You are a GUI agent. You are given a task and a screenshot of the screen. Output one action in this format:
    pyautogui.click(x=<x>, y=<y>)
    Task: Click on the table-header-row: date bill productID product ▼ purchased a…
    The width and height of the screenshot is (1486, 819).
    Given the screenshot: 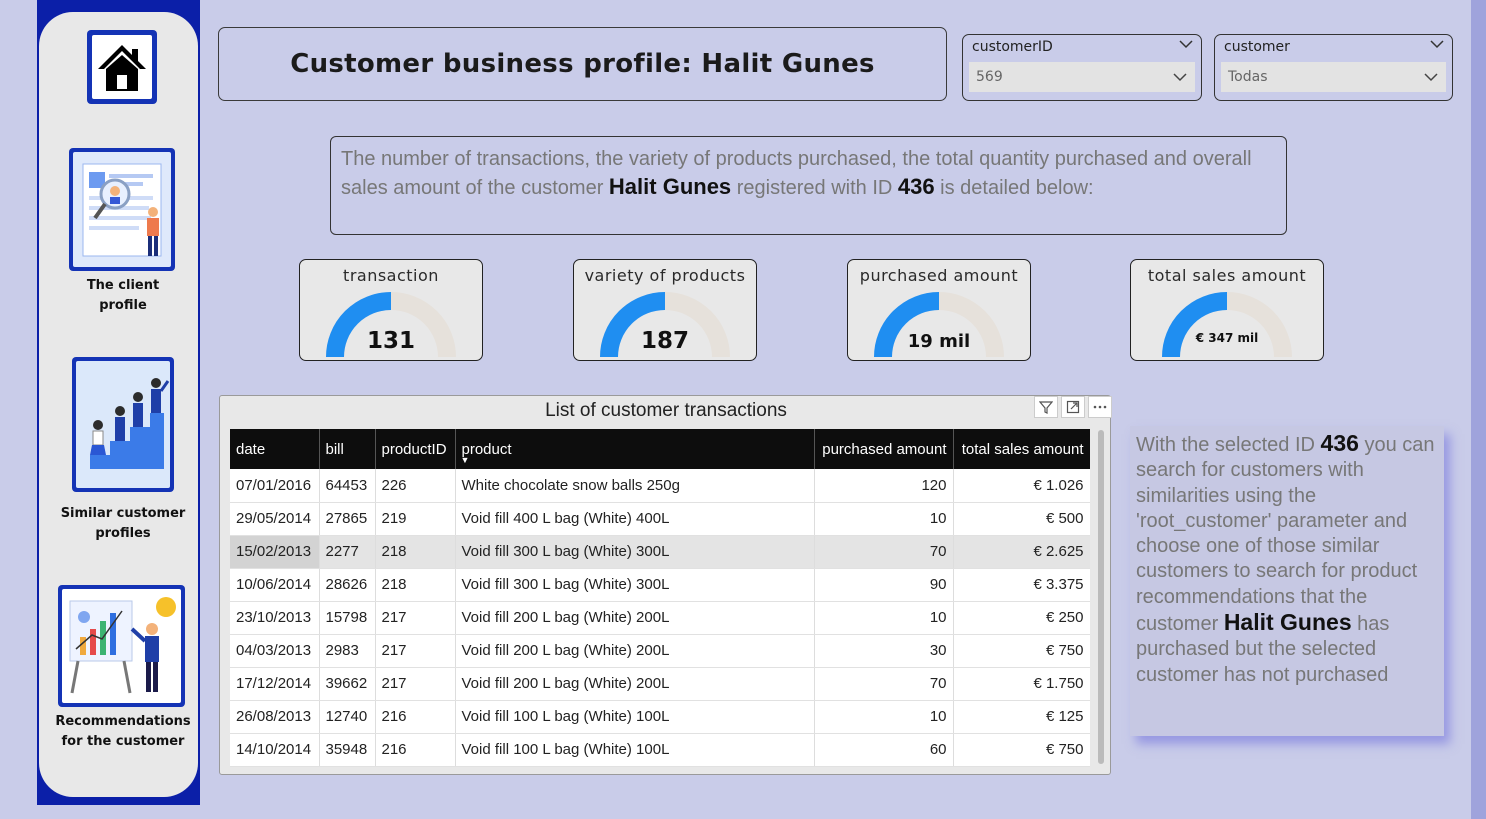 What is the action you would take?
    pyautogui.click(x=660, y=449)
    